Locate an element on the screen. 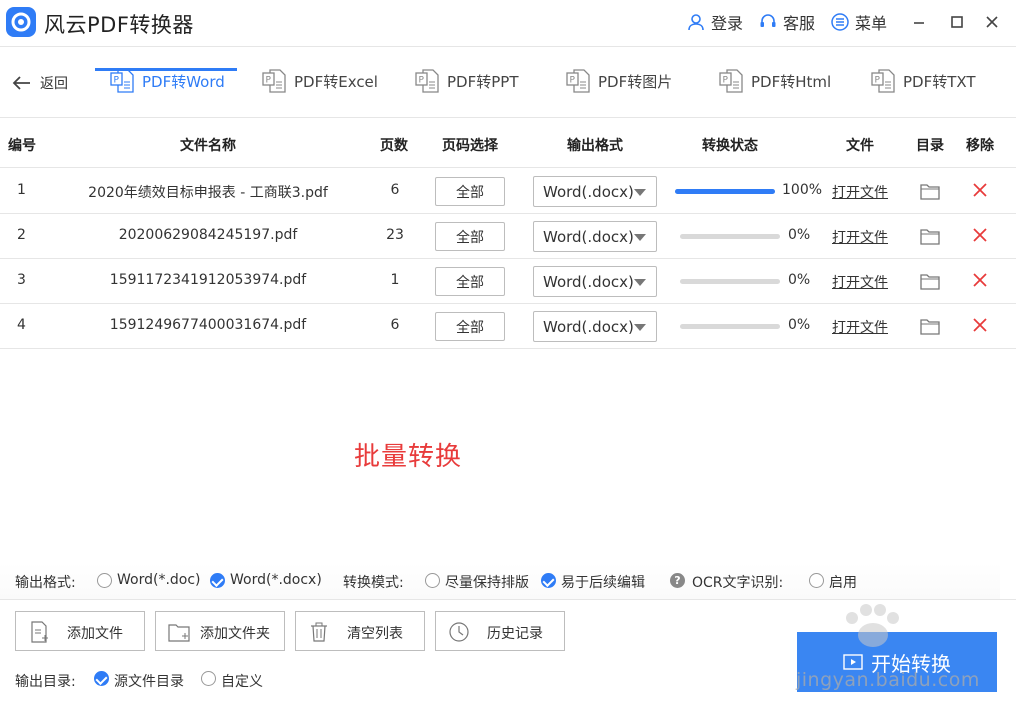 The width and height of the screenshot is (1016, 714). mode-layout-radio is located at coordinates (432, 580).